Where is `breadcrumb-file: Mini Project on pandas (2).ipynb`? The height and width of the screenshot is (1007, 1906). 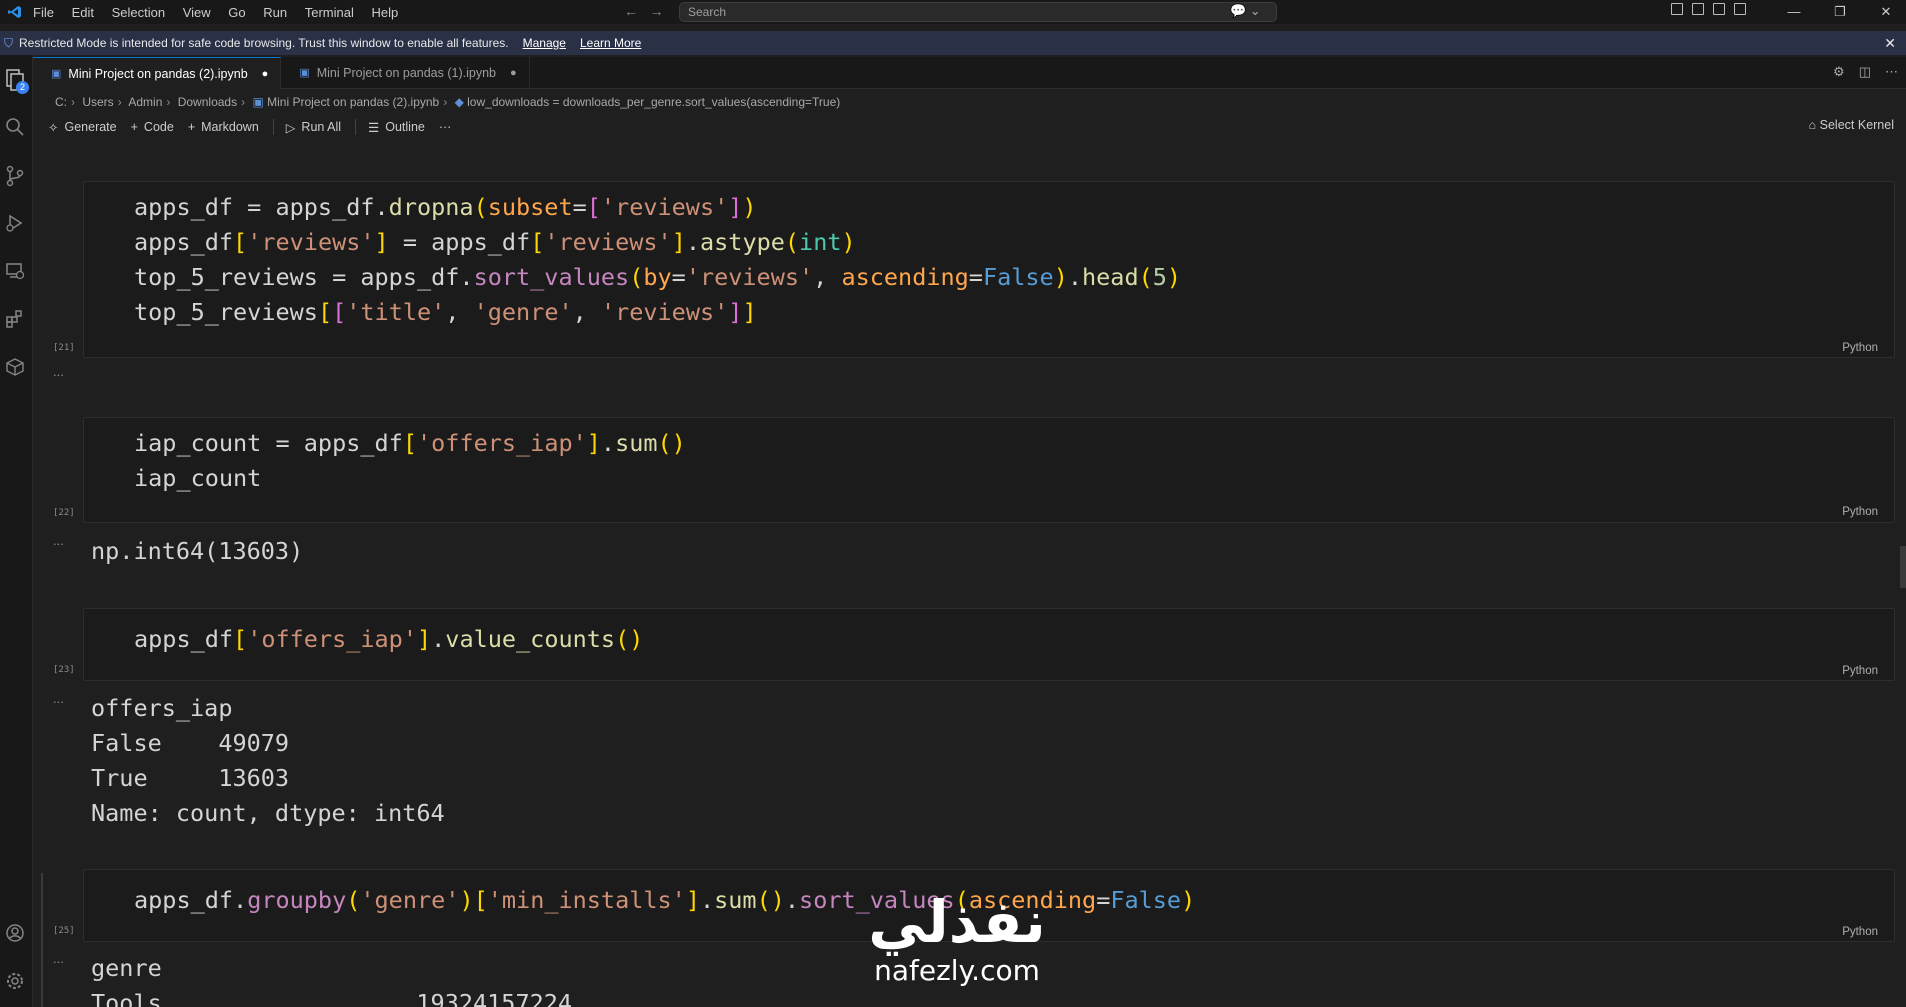
breadcrumb-file: Mini Project on pandas (2).ipynb is located at coordinates (353, 102).